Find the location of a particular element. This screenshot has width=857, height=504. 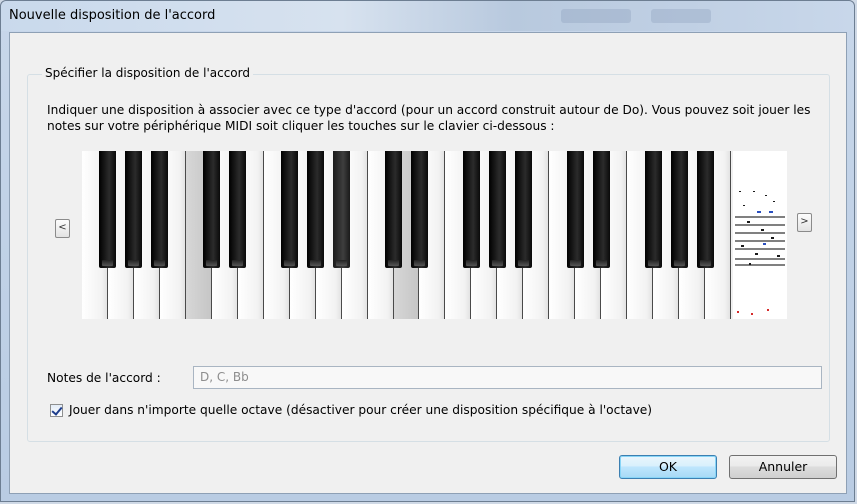

ok-button: OK is located at coordinates (668, 467).